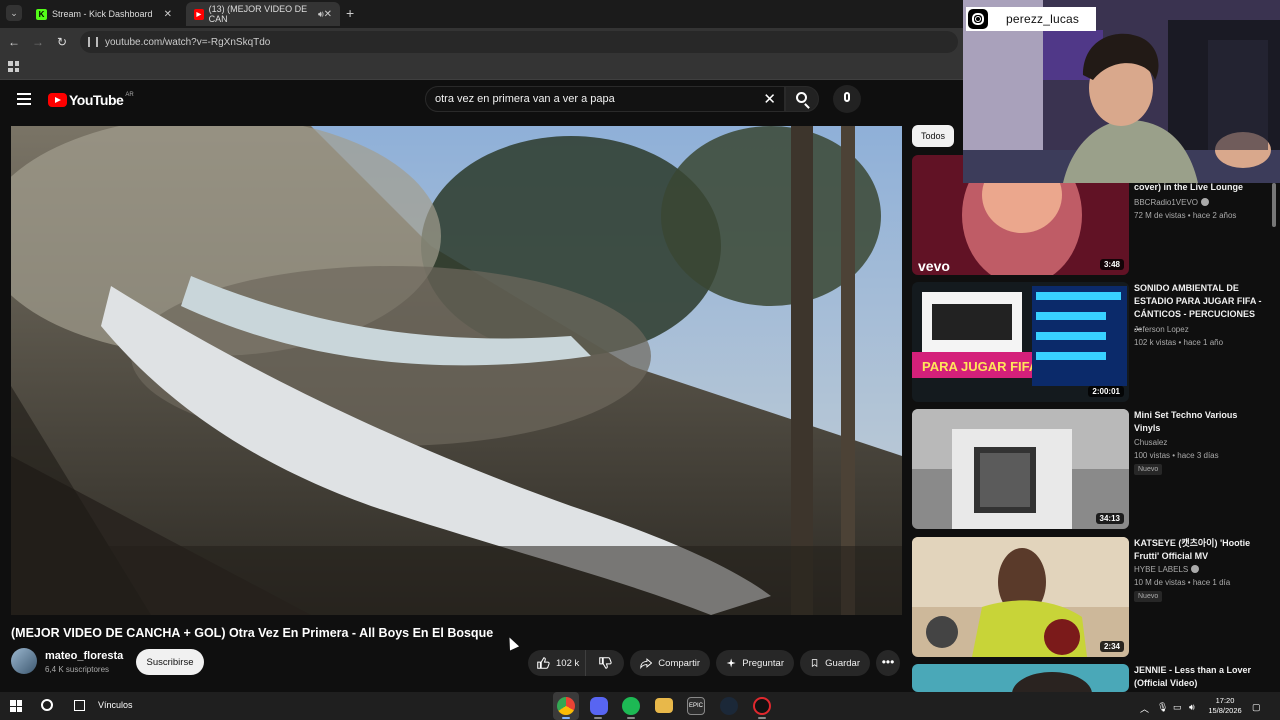 The width and height of the screenshot is (1280, 720). What do you see at coordinates (1043, 19) in the screenshot?
I see `instagram-handle: perezz_lucas` at bounding box center [1043, 19].